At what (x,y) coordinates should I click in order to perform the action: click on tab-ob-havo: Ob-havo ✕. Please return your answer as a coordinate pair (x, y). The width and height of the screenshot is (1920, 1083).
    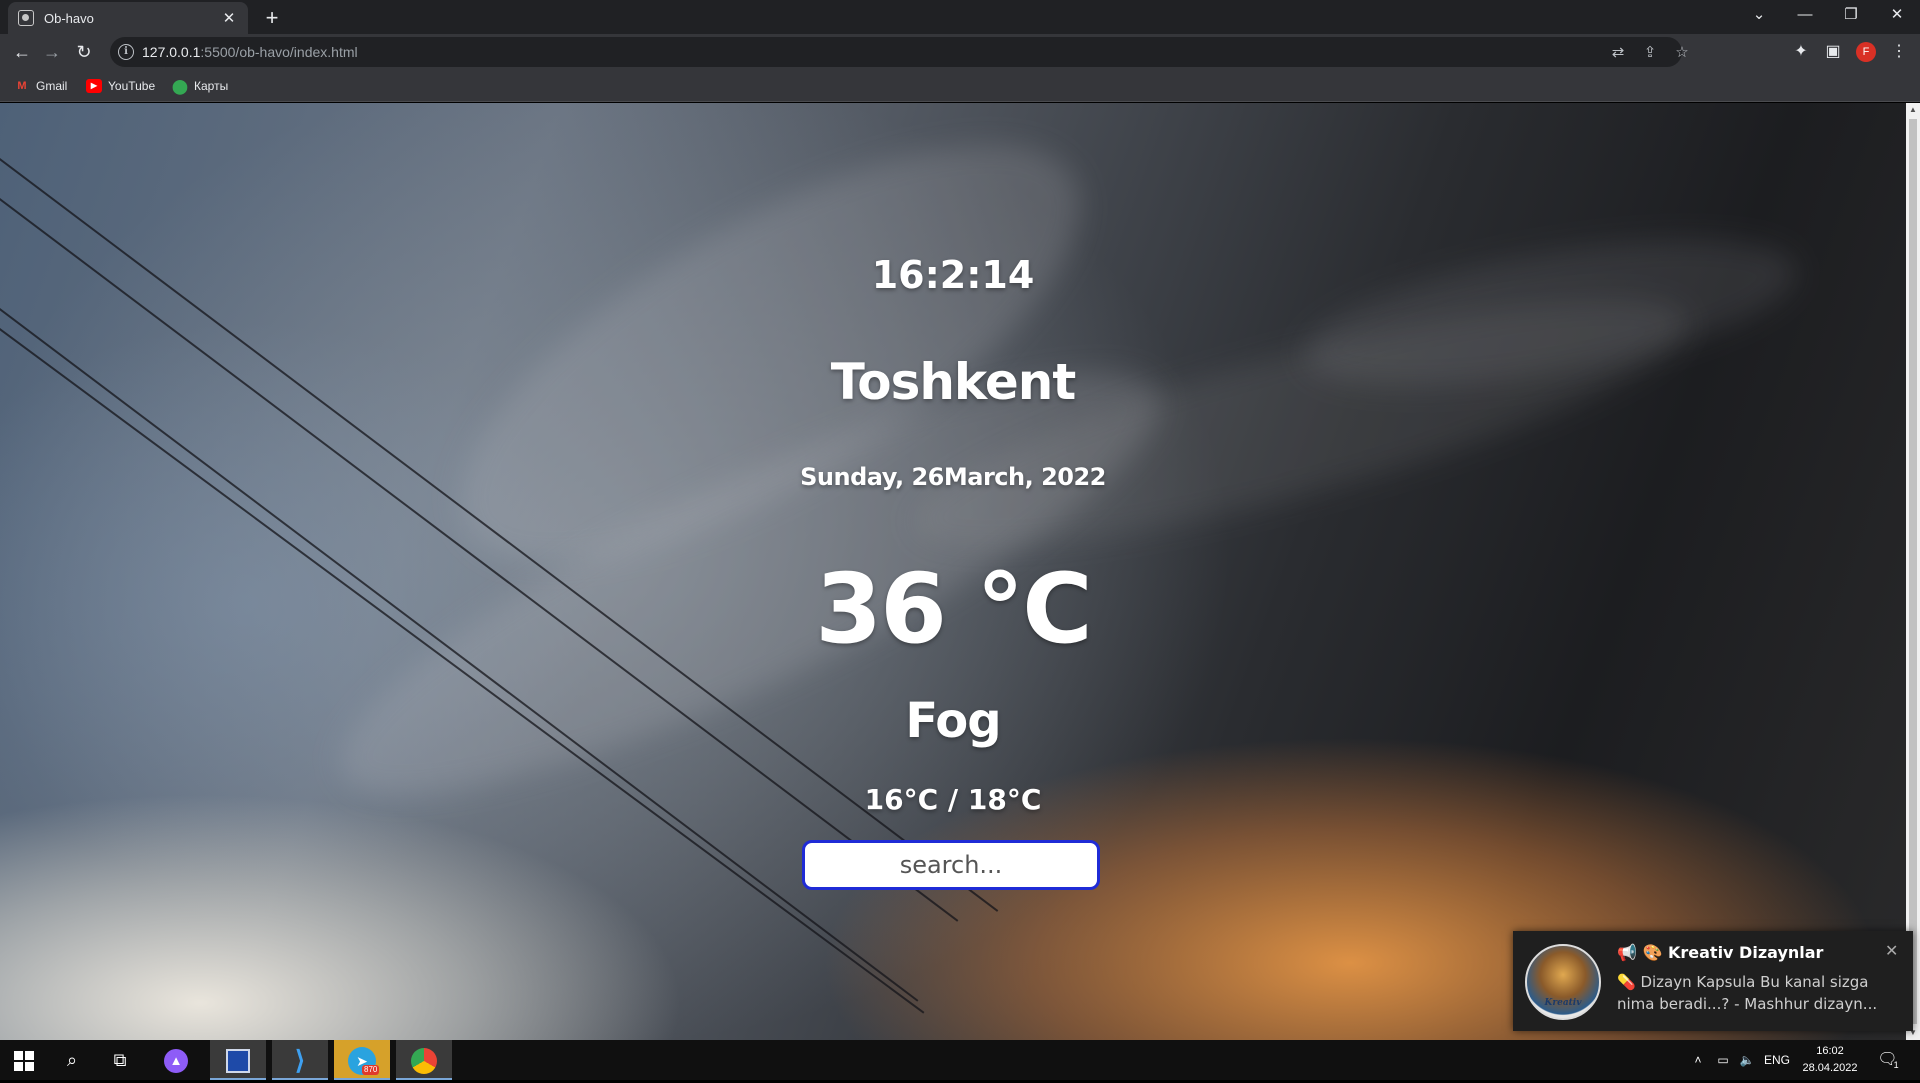
    Looking at the image, I should click on (128, 18).